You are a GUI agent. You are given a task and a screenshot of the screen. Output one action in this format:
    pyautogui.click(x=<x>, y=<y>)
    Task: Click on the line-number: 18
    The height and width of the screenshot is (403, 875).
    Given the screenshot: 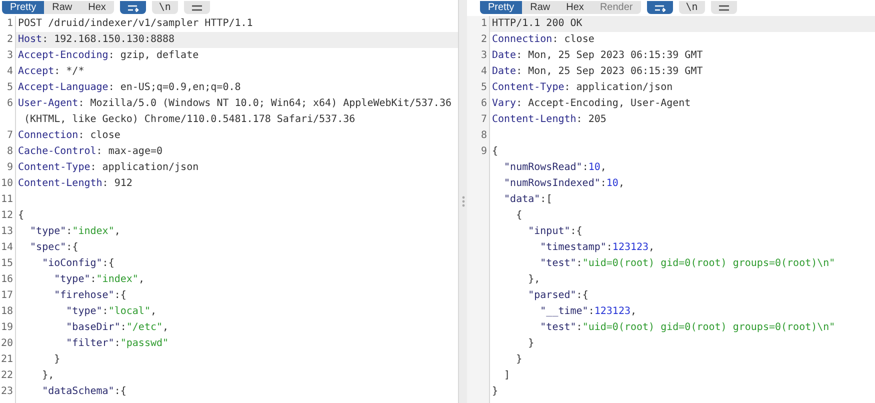 What is the action you would take?
    pyautogui.click(x=6, y=312)
    